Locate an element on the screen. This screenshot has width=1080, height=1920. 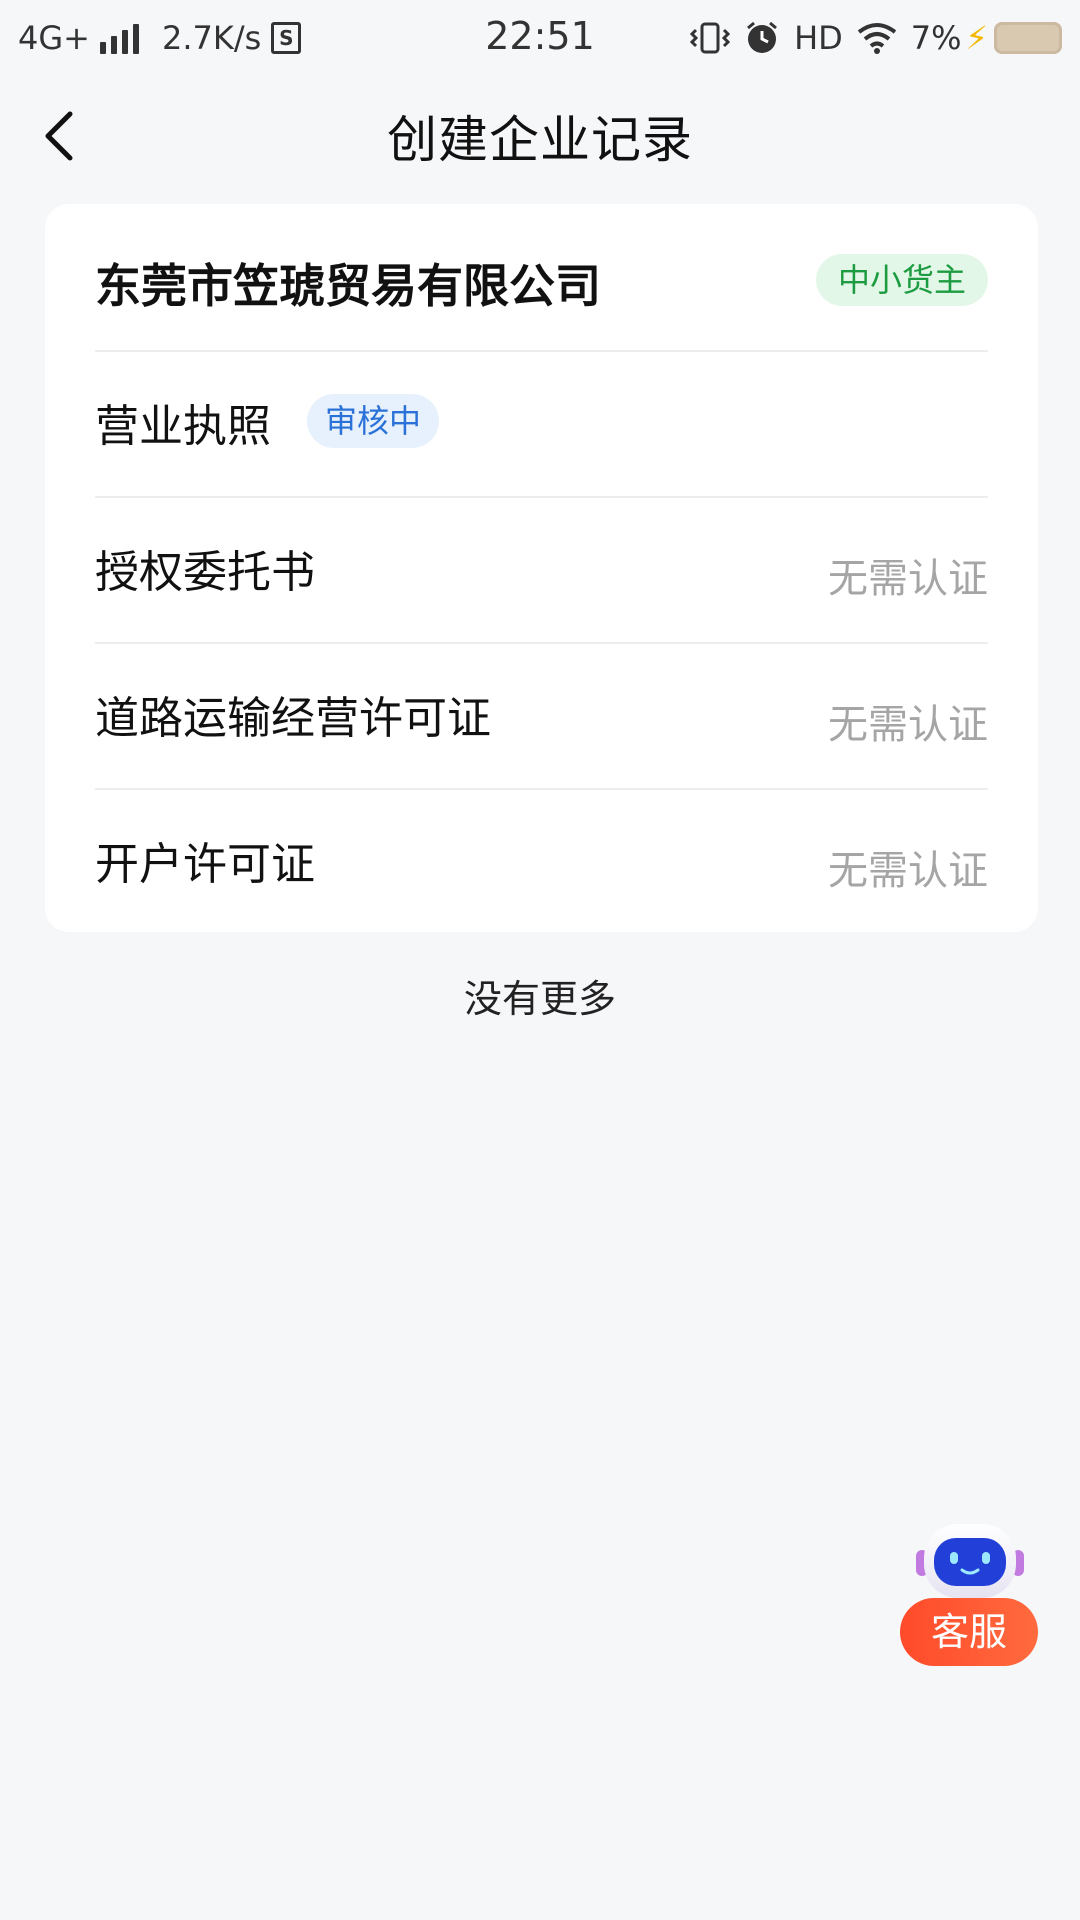
record-label: 授权委托书 is located at coordinates (205, 572).